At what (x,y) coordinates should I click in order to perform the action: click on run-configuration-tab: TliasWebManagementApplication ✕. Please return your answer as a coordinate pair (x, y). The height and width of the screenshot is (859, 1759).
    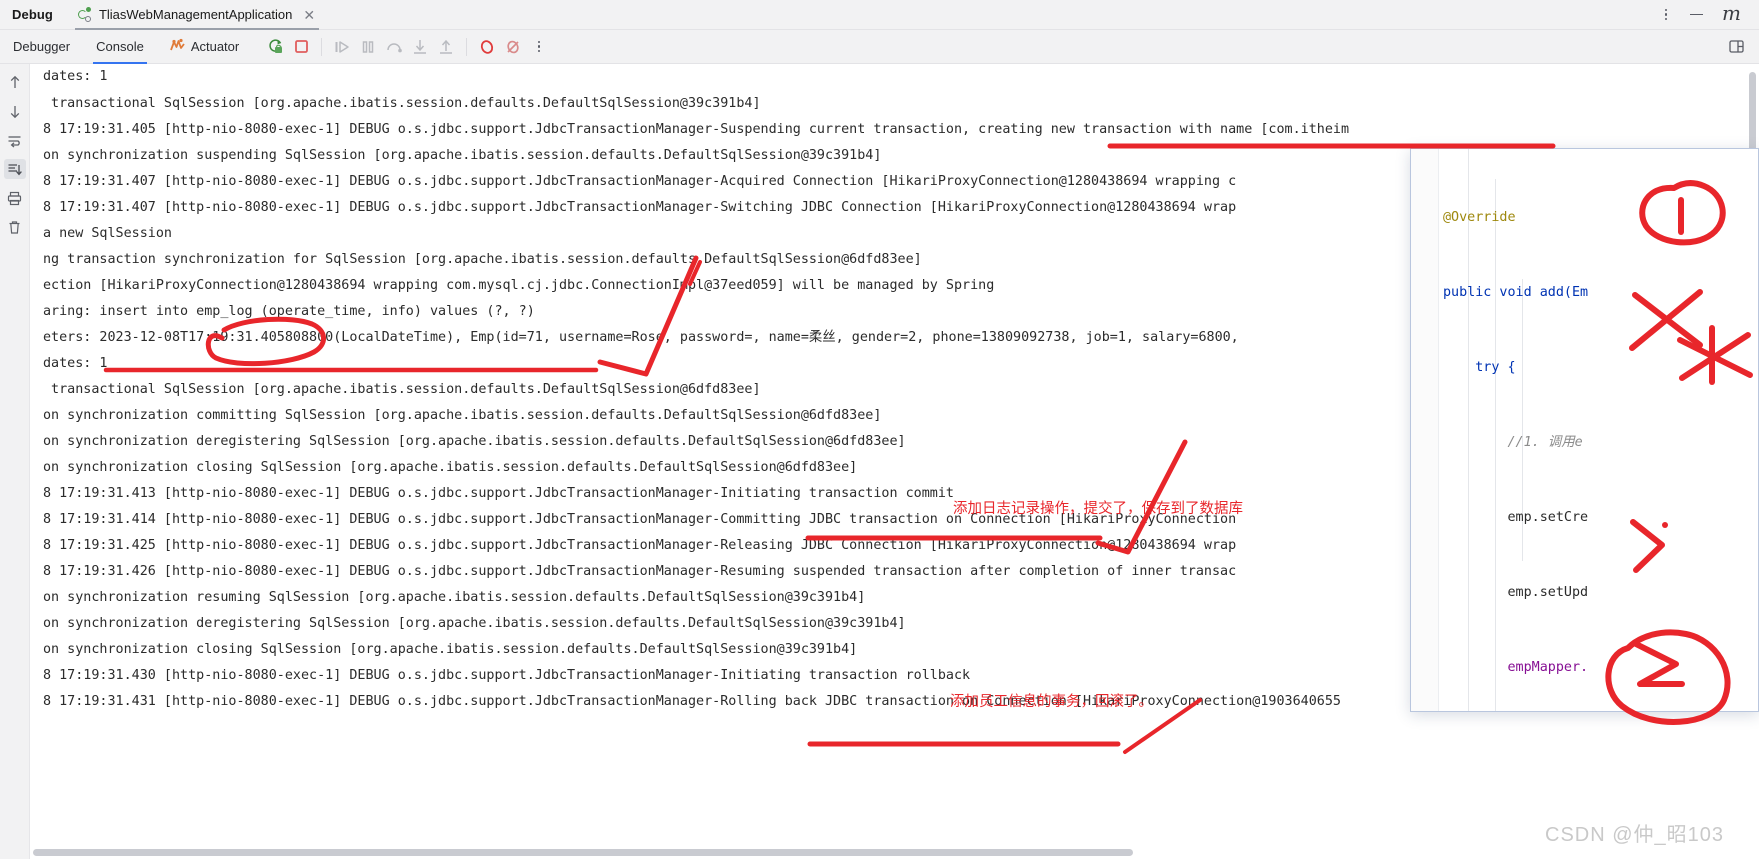
    Looking at the image, I should click on (197, 15).